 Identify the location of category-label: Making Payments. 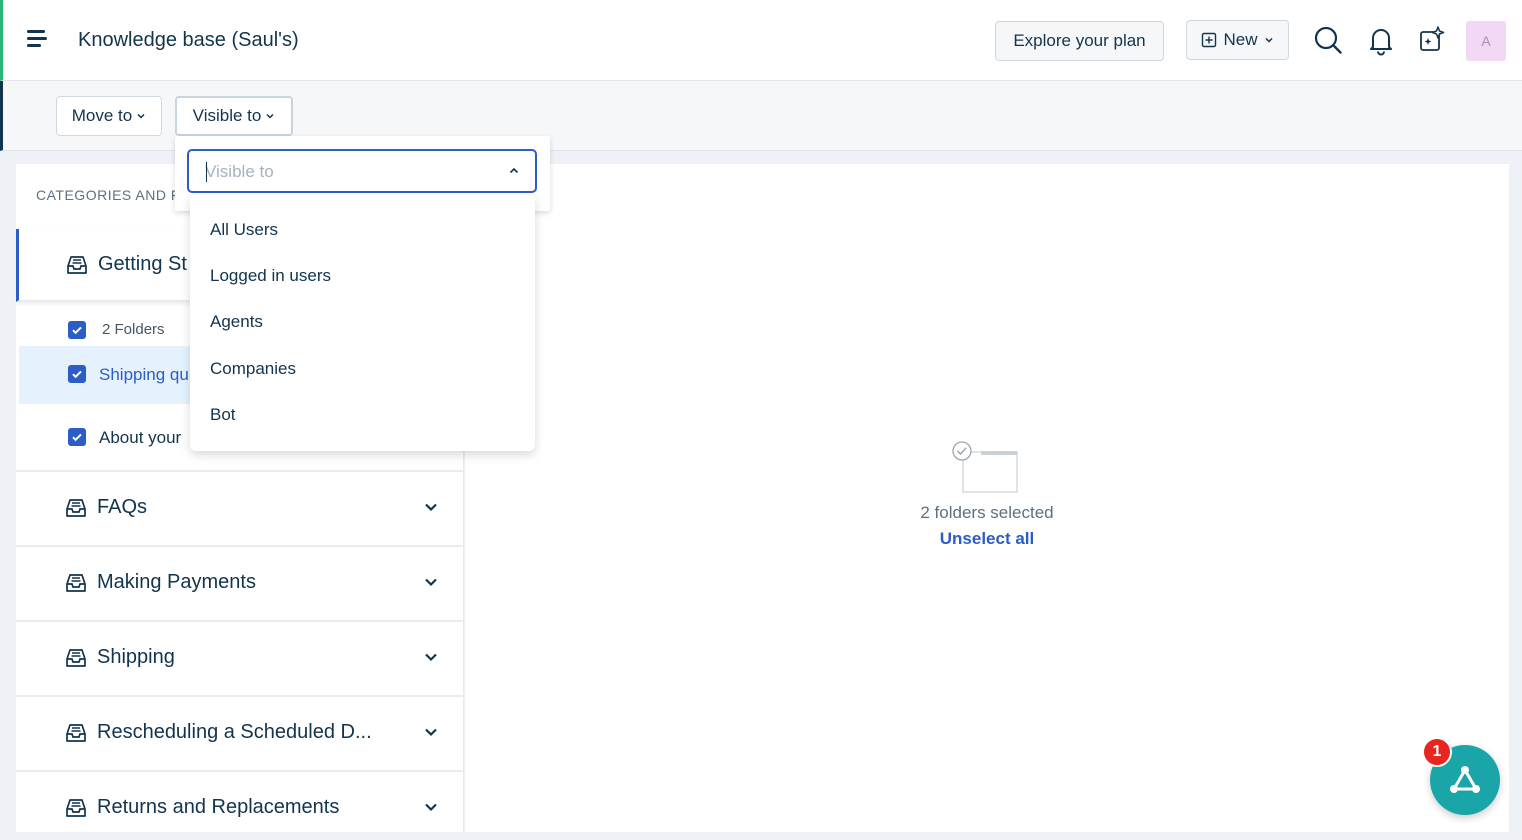
(176, 582).